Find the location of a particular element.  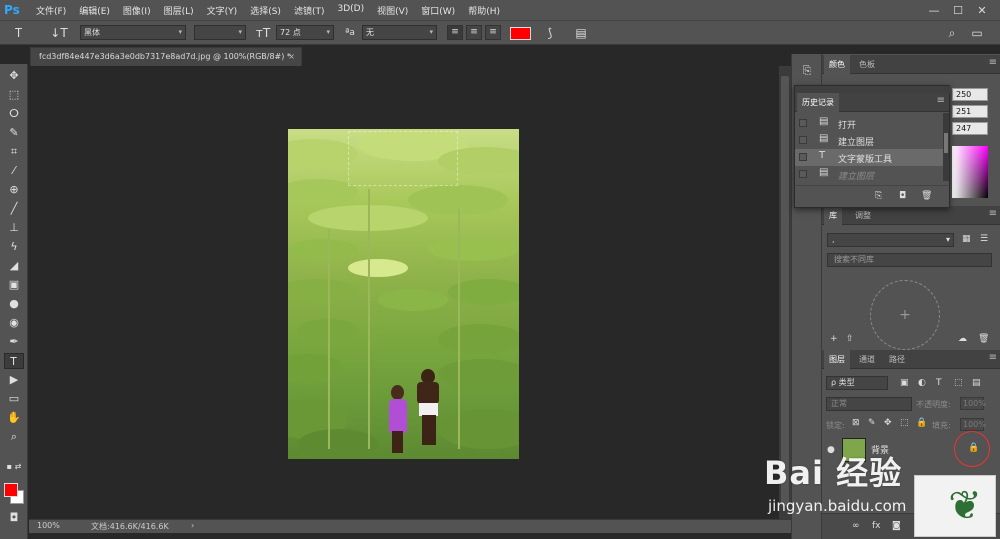

list-view-icon: ☰ is located at coordinates (984, 239).